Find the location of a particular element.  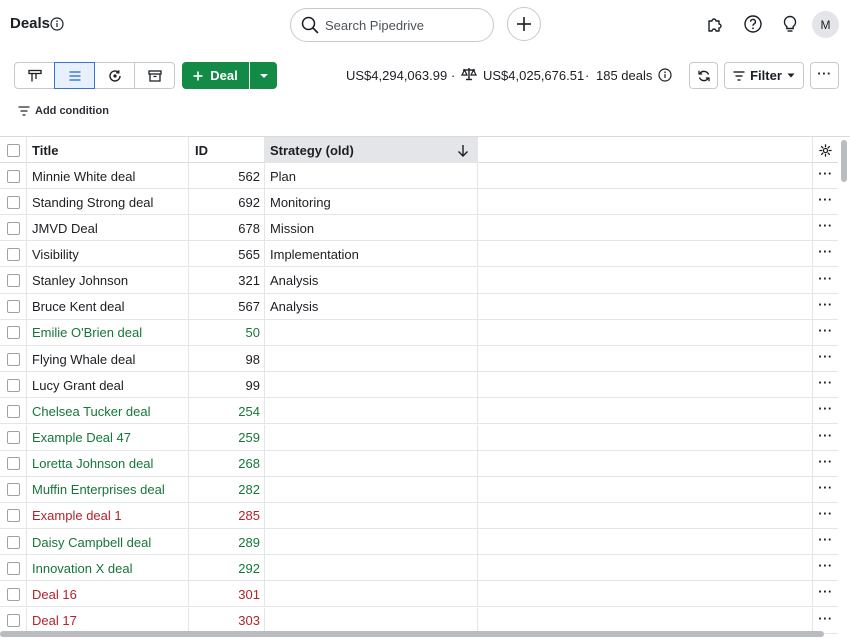

add-condition-button: Add condition is located at coordinates (63, 111).